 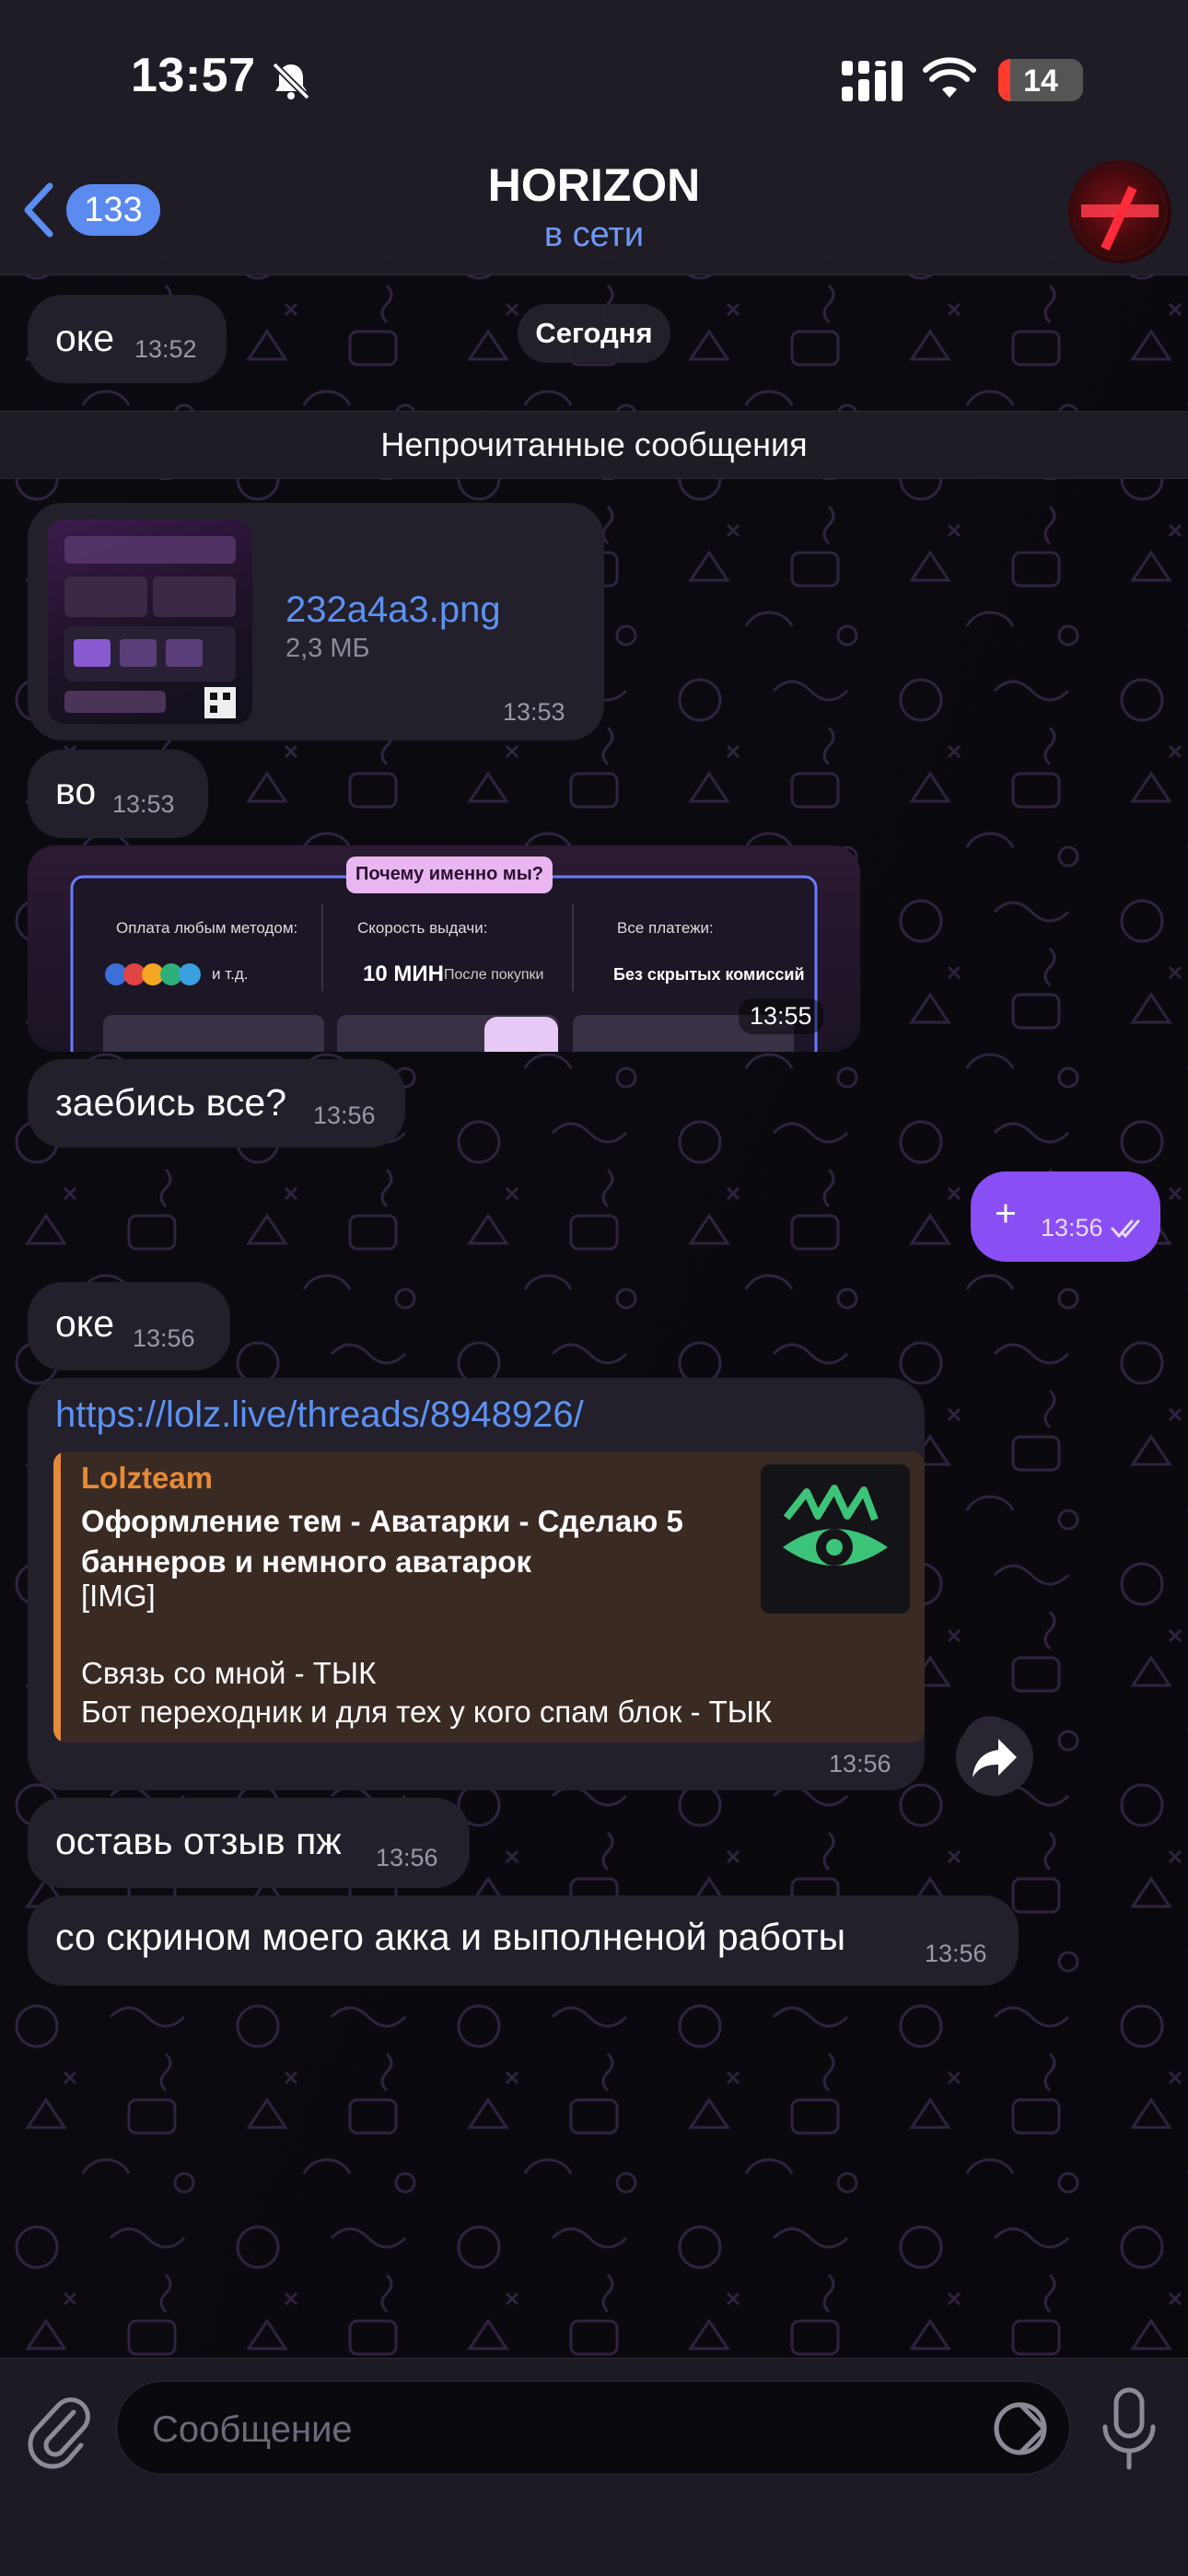 I want to click on chat-title: HORIZON, so click(x=594, y=185).